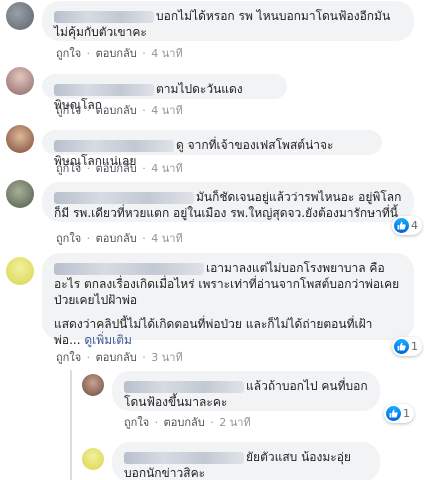 Image resolution: width=440 pixels, height=480 pixels. What do you see at coordinates (414, 225) in the screenshot?
I see `reaction-number: 4` at bounding box center [414, 225].